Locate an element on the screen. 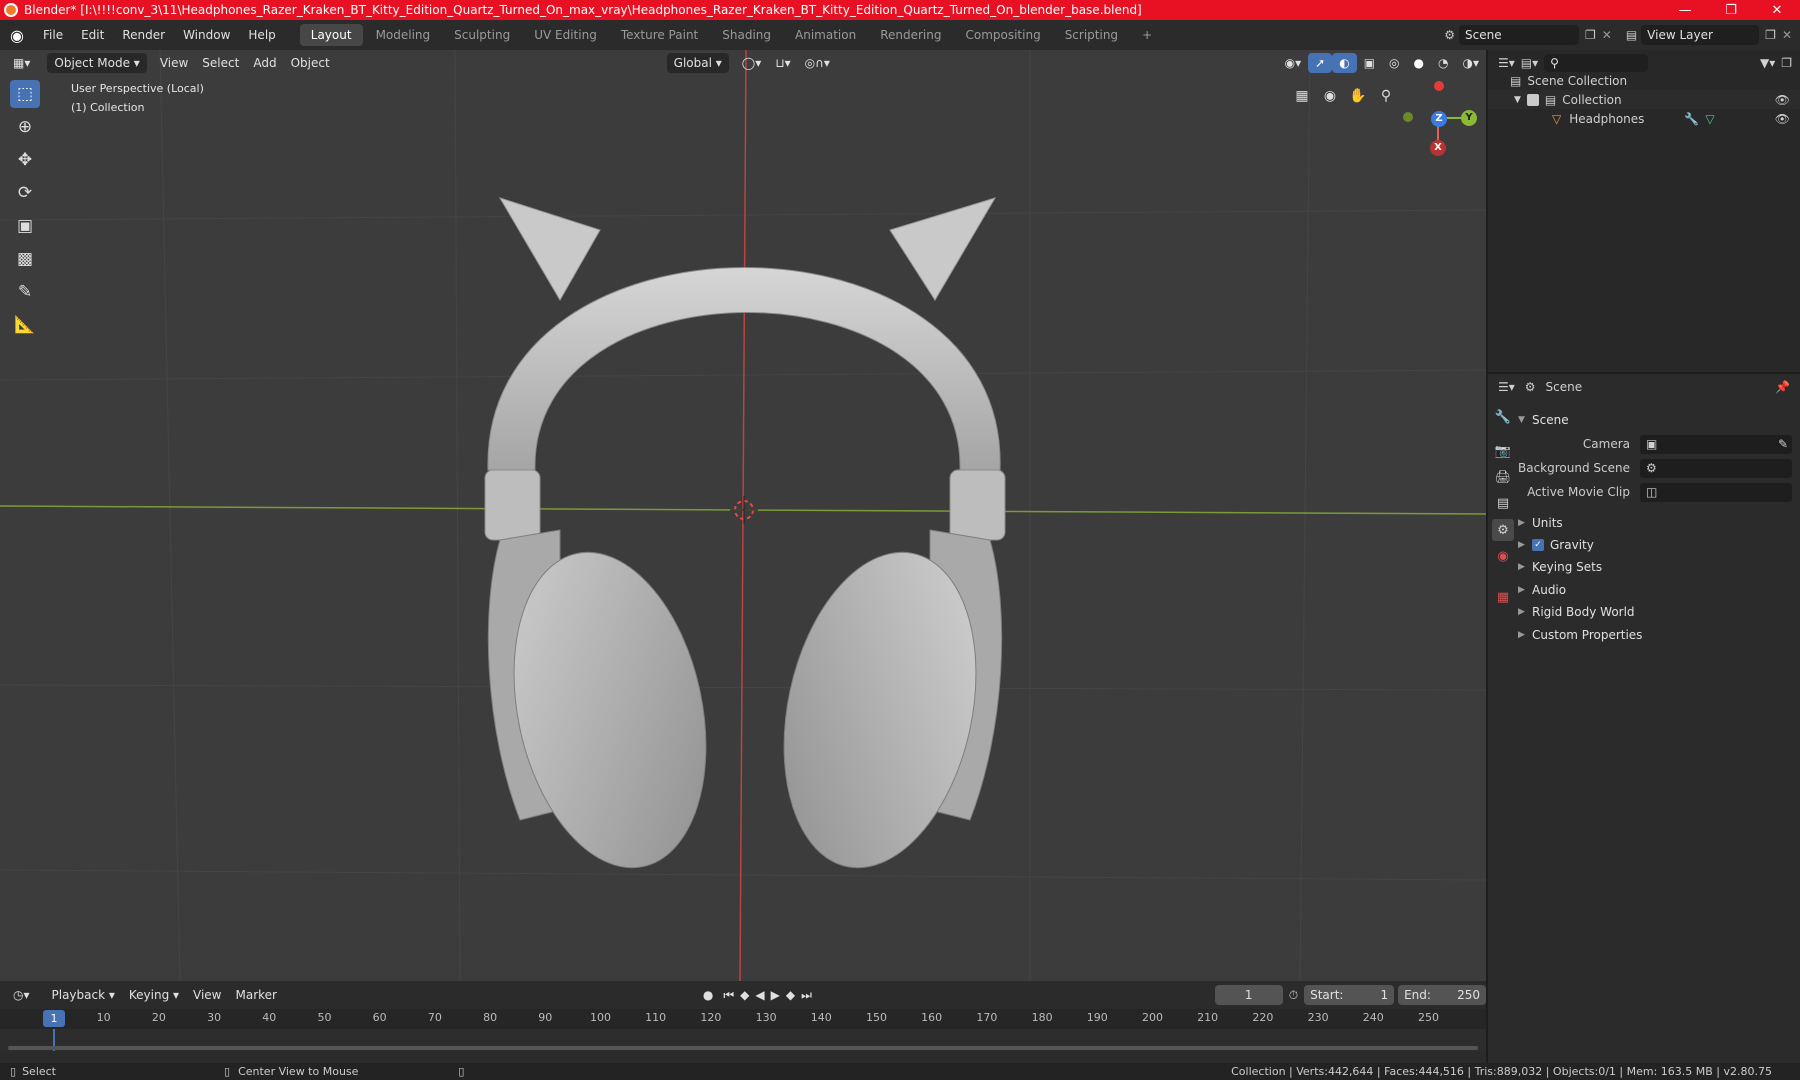 This screenshot has width=1800, height=1080. minimize-icon: — is located at coordinates (1685, 10).